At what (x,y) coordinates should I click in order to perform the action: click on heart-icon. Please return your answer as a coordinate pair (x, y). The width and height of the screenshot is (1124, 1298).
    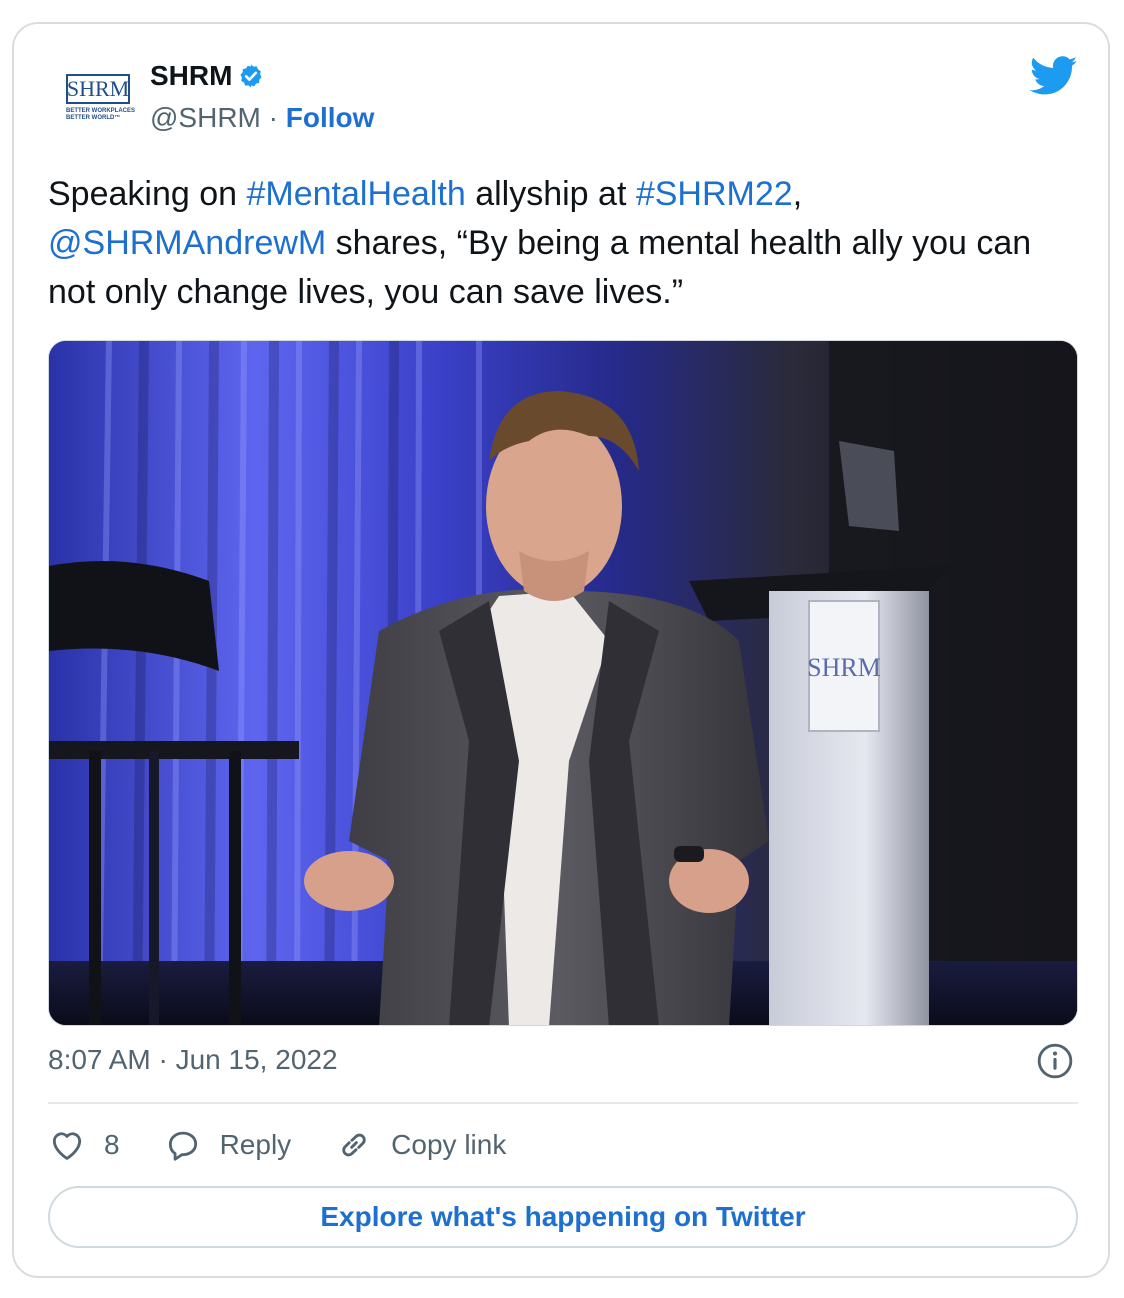
    Looking at the image, I should click on (67, 1146).